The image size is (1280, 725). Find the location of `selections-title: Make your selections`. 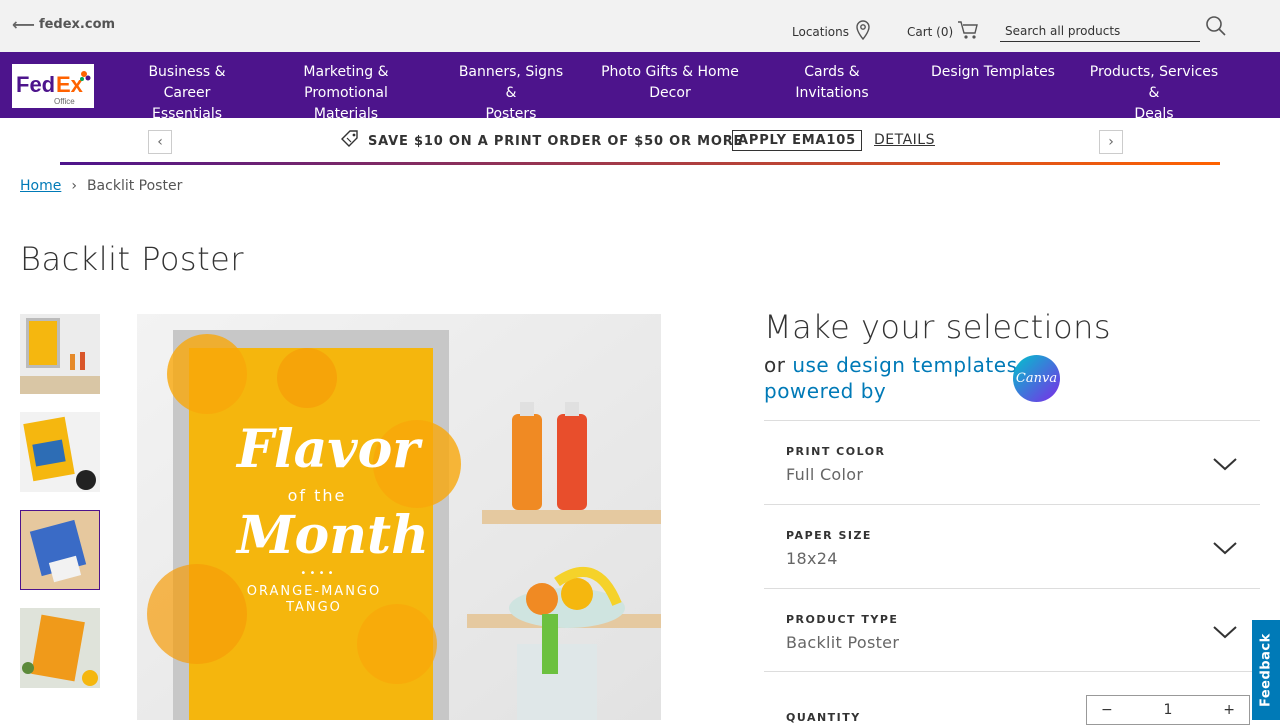

selections-title: Make your selections is located at coordinates (938, 327).